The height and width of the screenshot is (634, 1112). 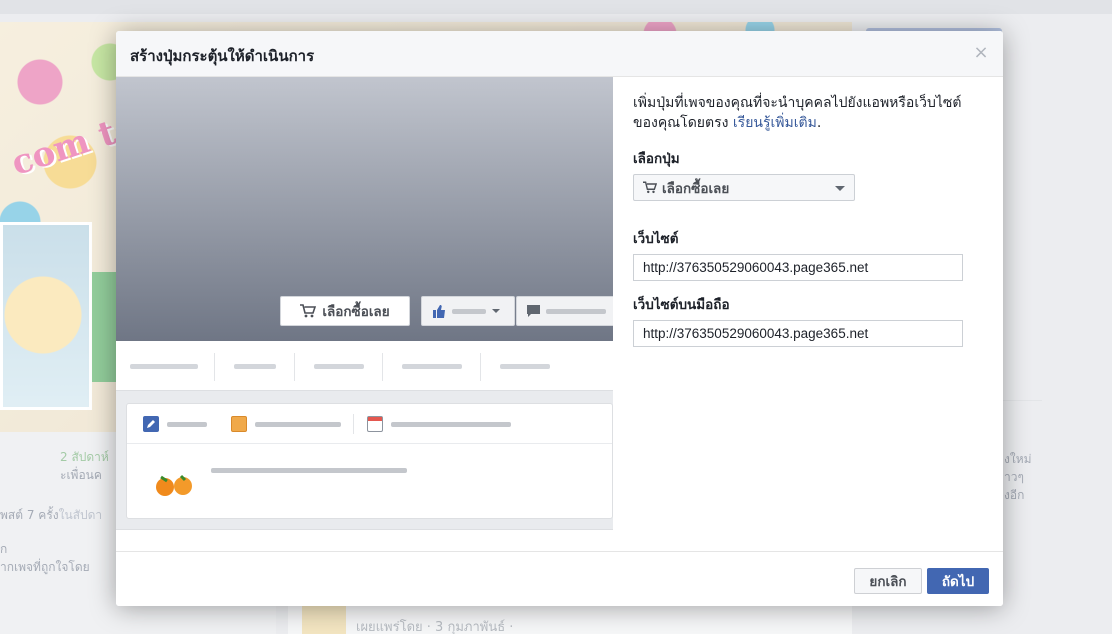 I want to click on preview-cta-label: เลือกซื้อเลย, so click(x=356, y=312).